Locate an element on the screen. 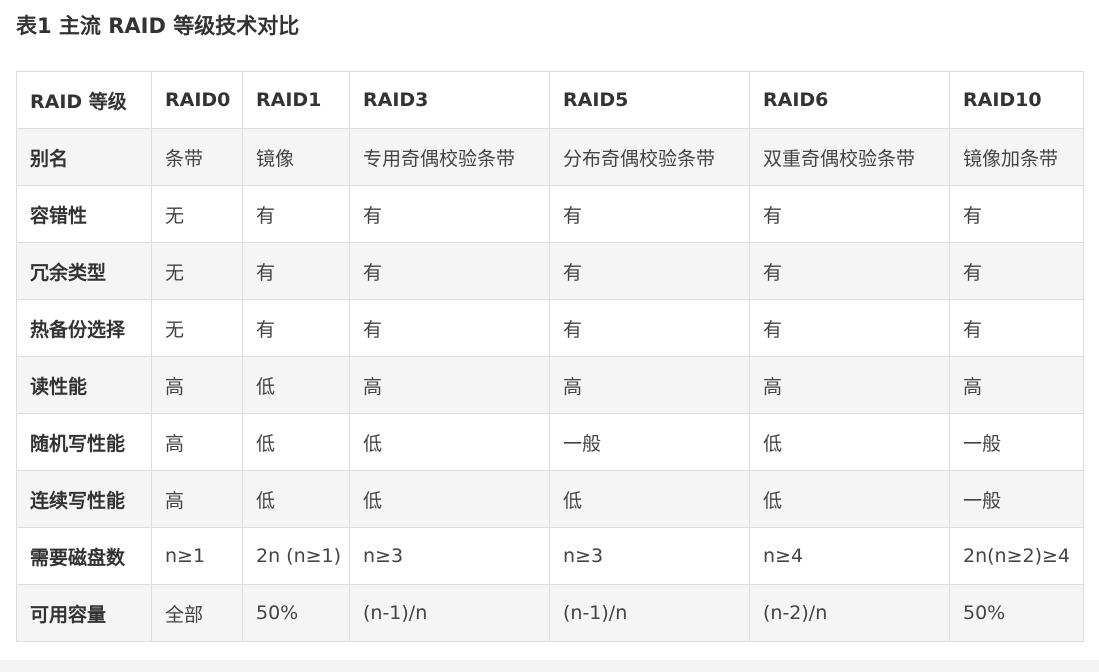  table-cell: 全部 is located at coordinates (197, 613).